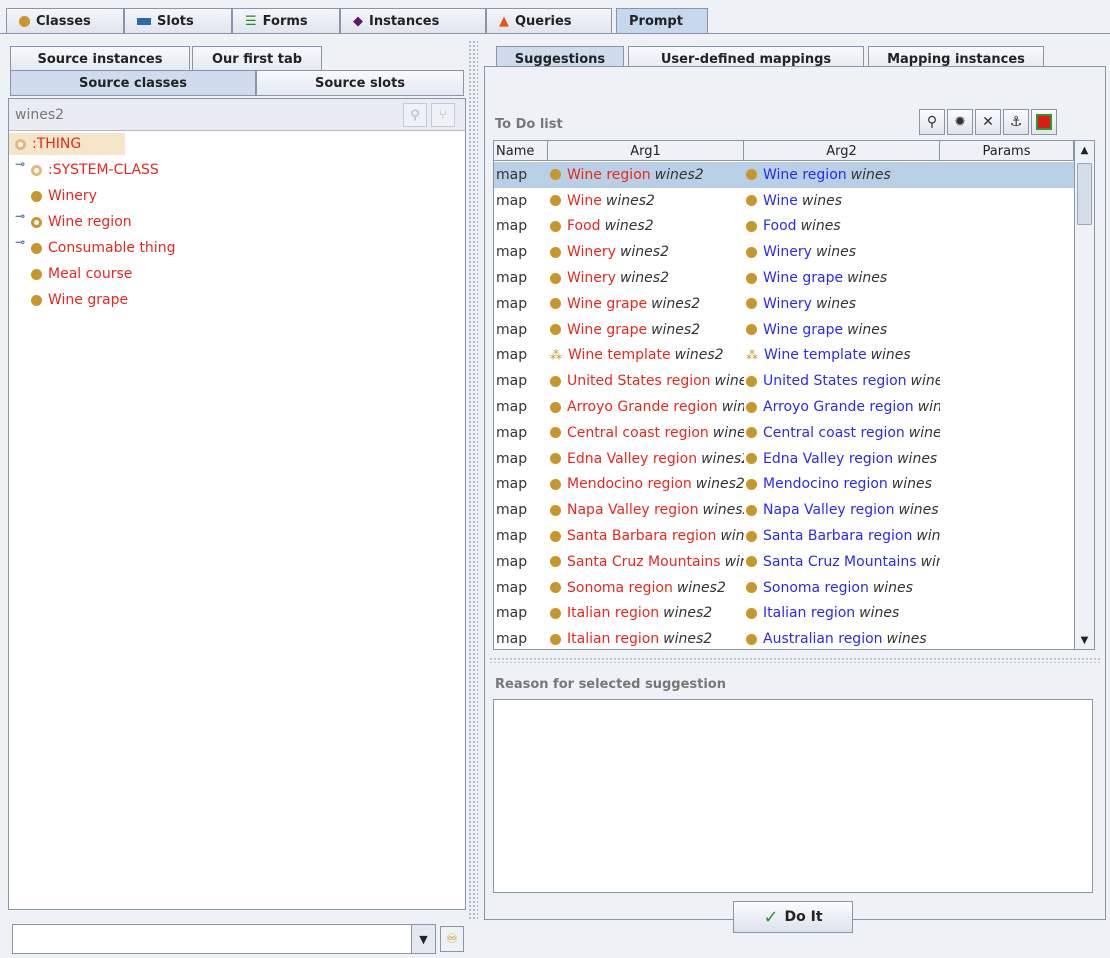 This screenshot has width=1110, height=958. Describe the element at coordinates (181, 274) in the screenshot. I see `tree-item-meal-course: Meal course` at that location.